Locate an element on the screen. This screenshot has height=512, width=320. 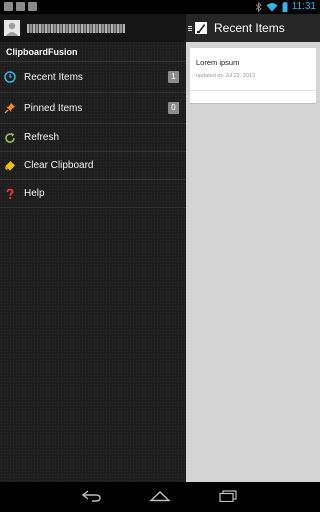
drawer-item-help: Help is located at coordinates (93, 194).